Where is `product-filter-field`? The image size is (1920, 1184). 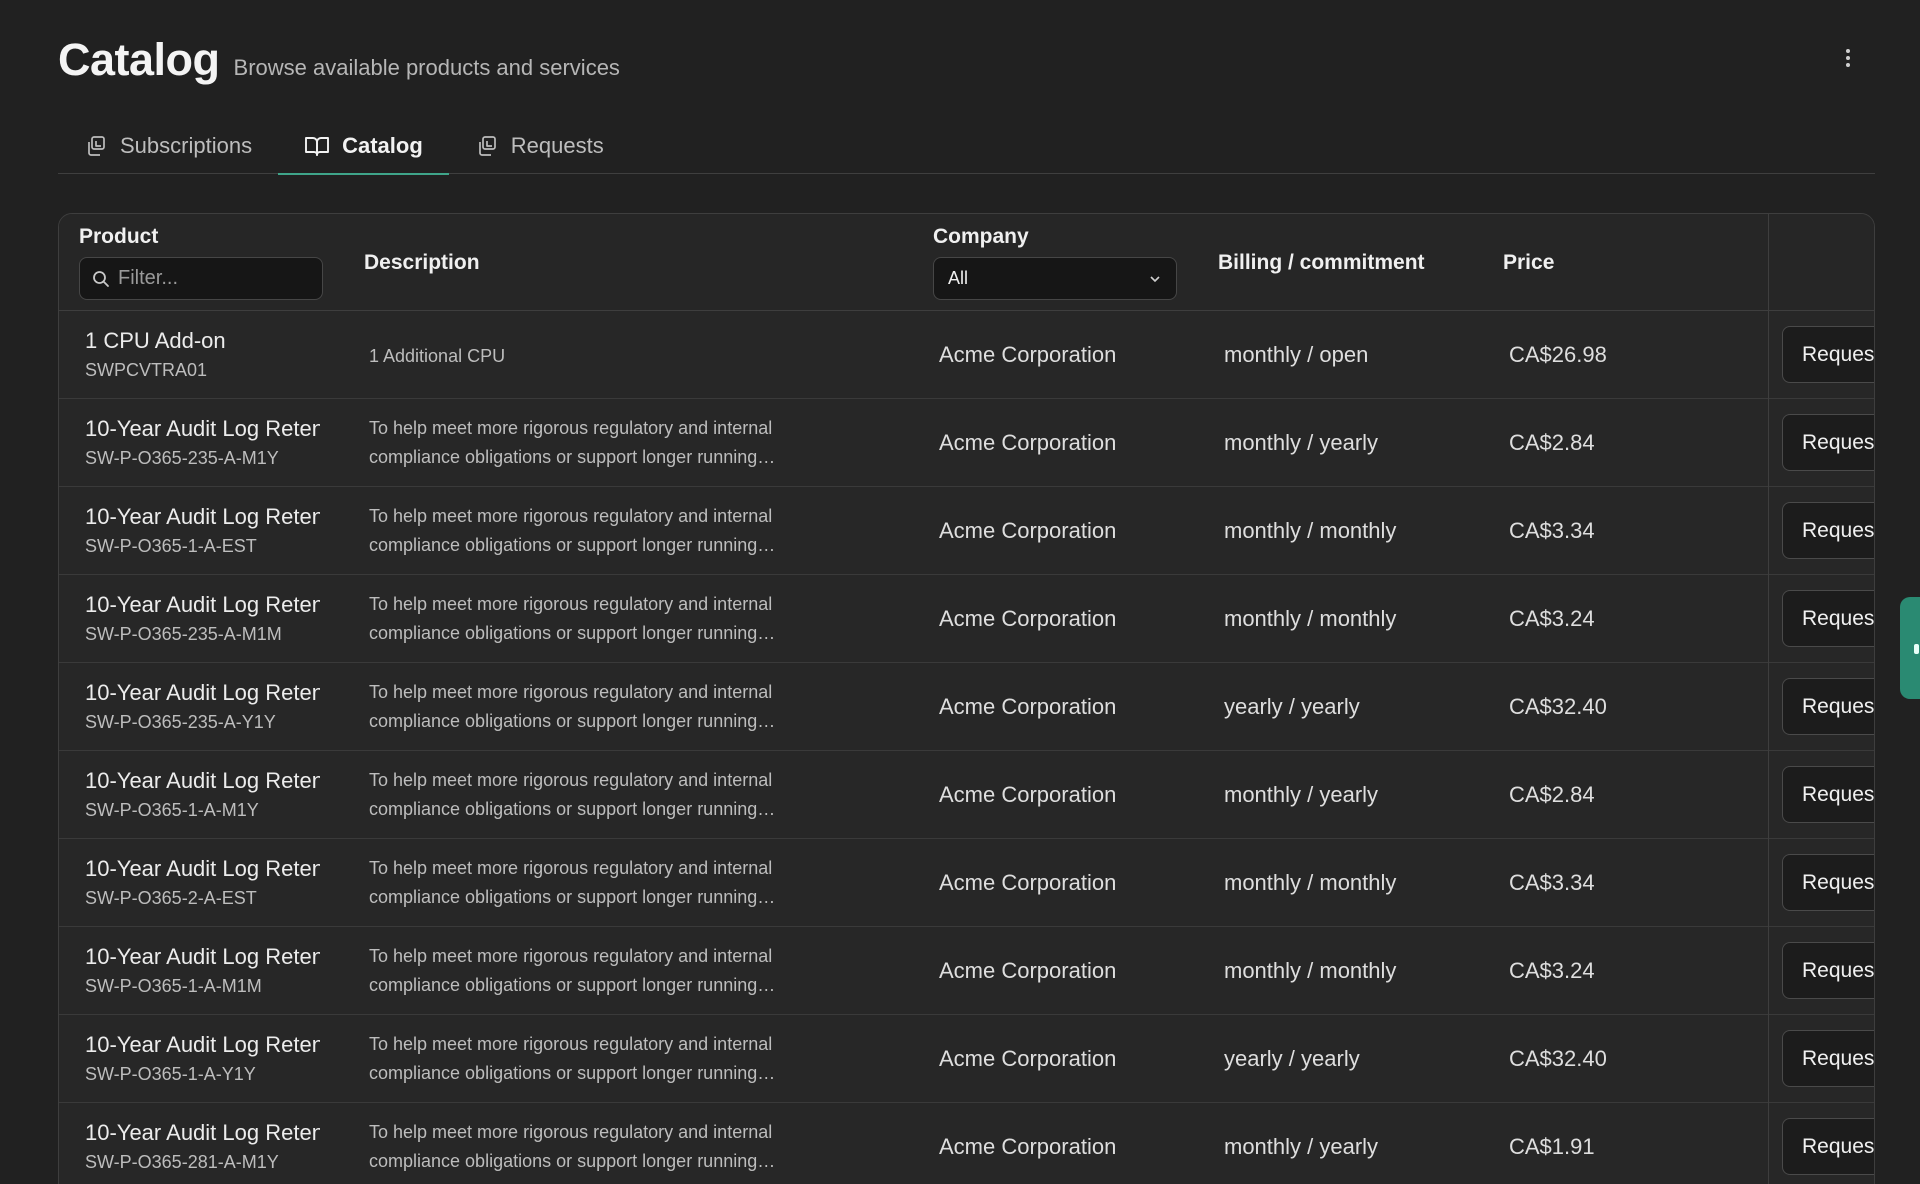 product-filter-field is located at coordinates (201, 278).